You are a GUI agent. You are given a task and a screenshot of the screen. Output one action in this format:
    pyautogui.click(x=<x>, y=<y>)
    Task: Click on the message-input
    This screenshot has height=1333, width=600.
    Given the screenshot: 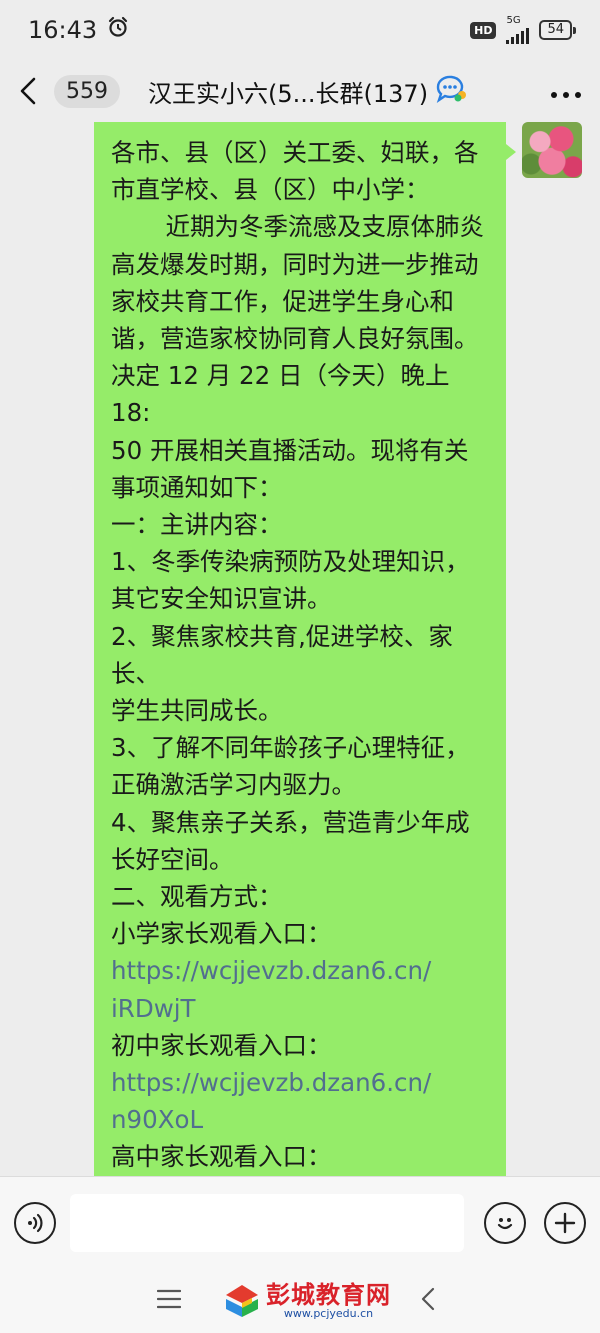 What is the action you would take?
    pyautogui.click(x=267, y=1222)
    